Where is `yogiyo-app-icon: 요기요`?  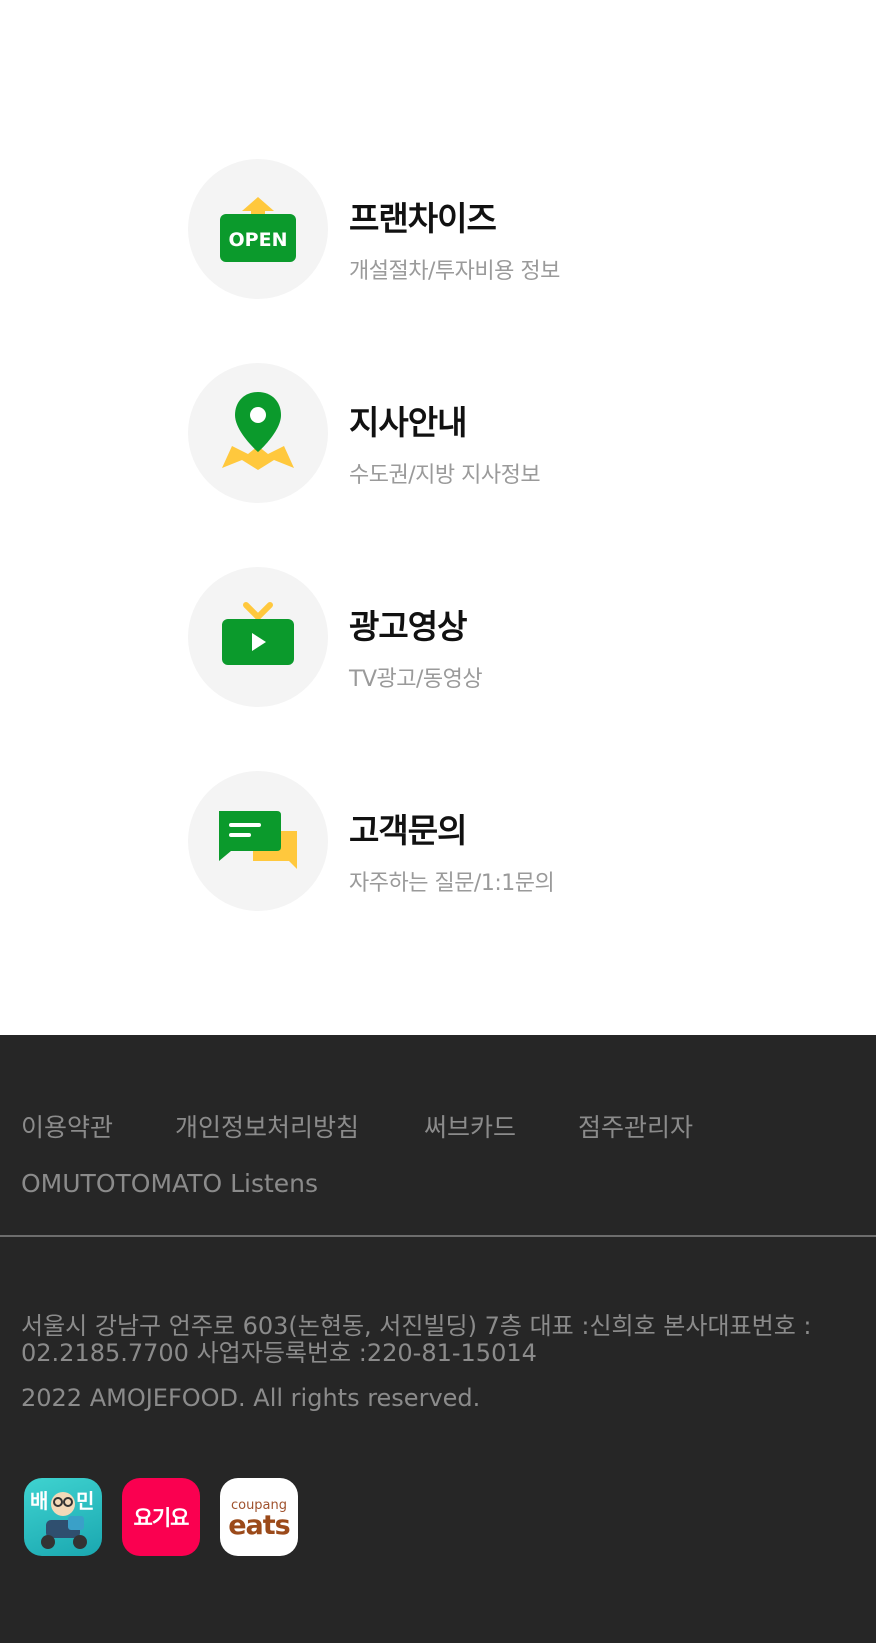
yogiyo-app-icon: 요기요 is located at coordinates (161, 1517).